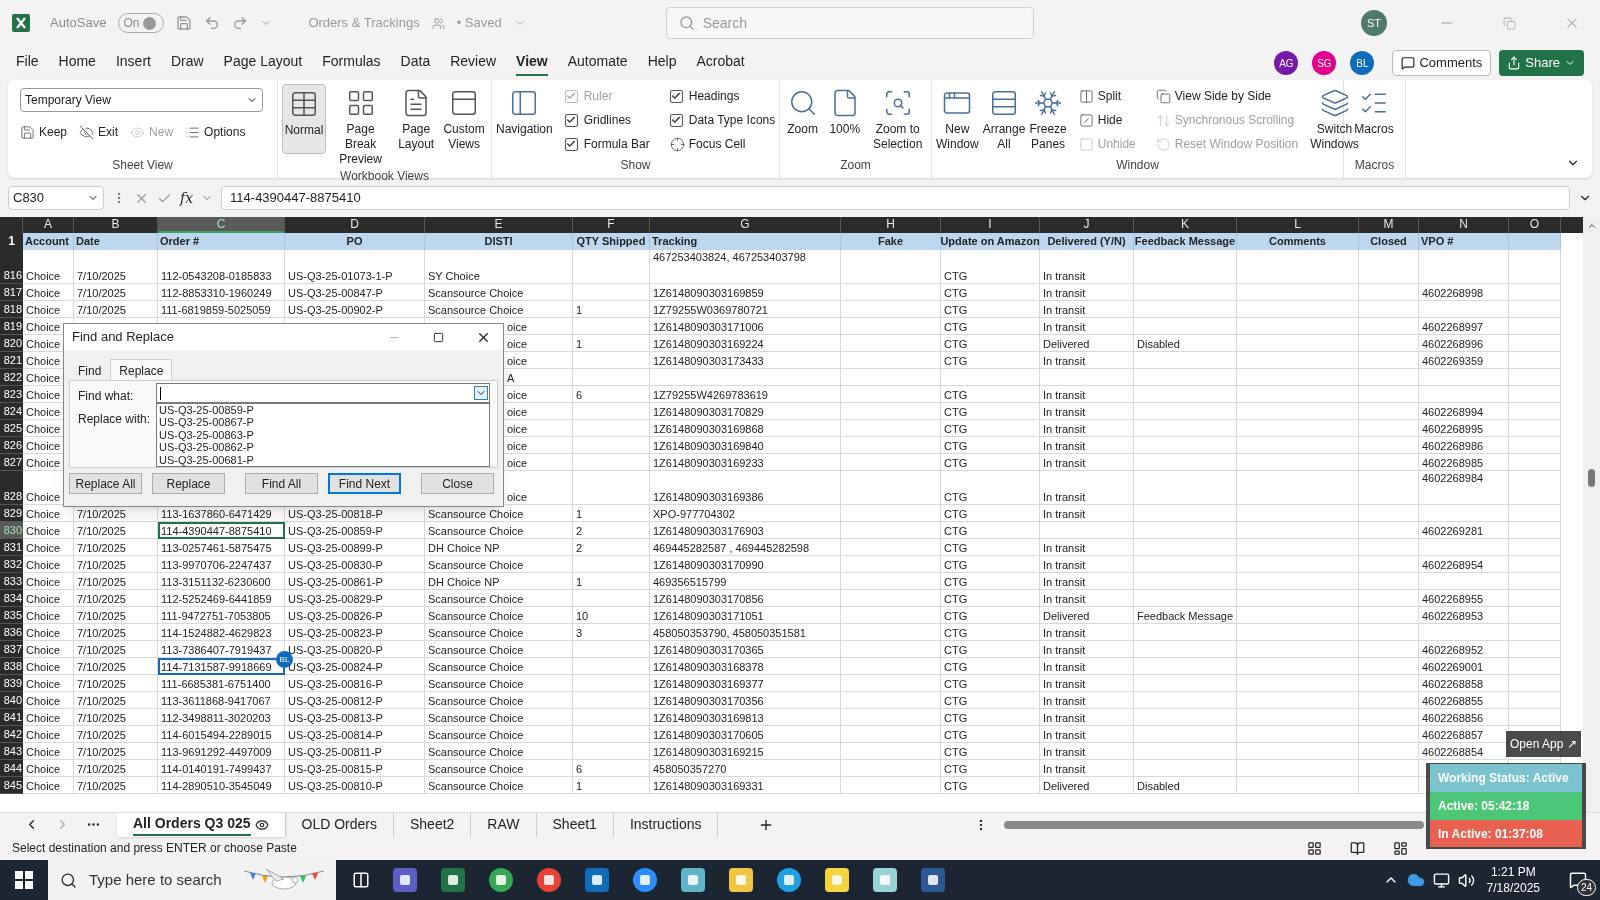  I want to click on menu-tab: Draw, so click(187, 63).